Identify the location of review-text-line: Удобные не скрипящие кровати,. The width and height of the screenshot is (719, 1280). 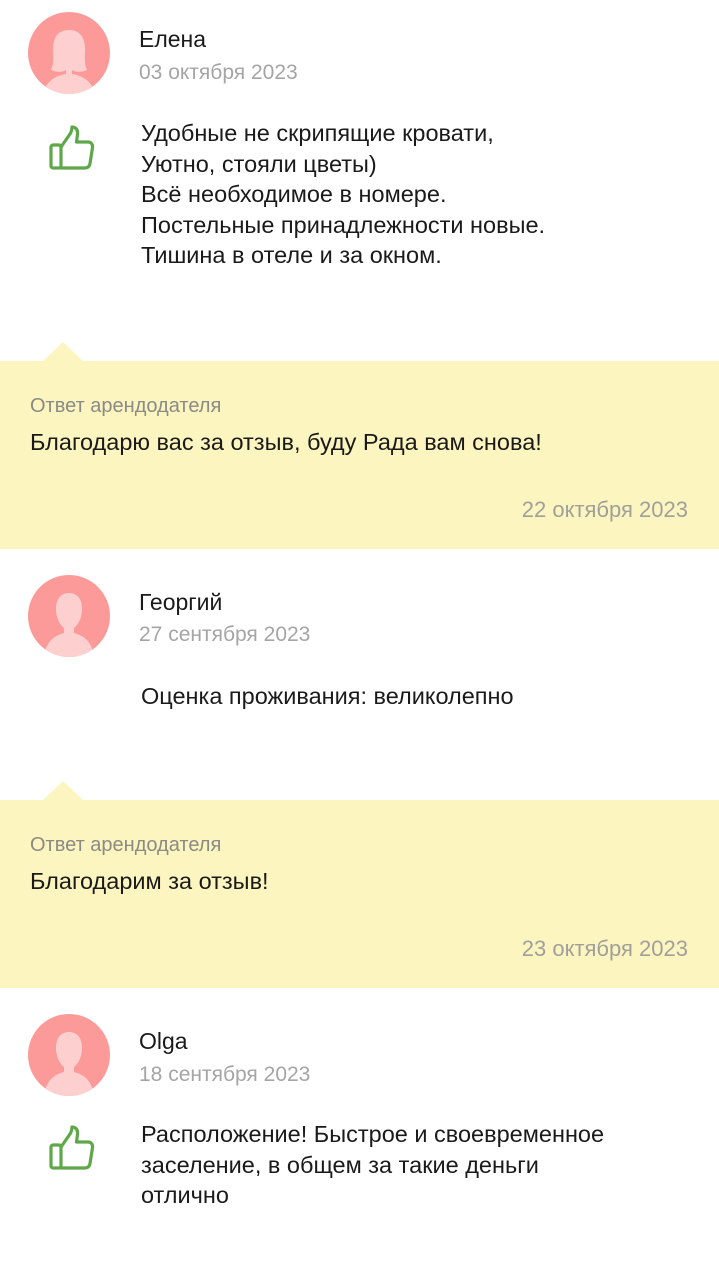
(317, 133).